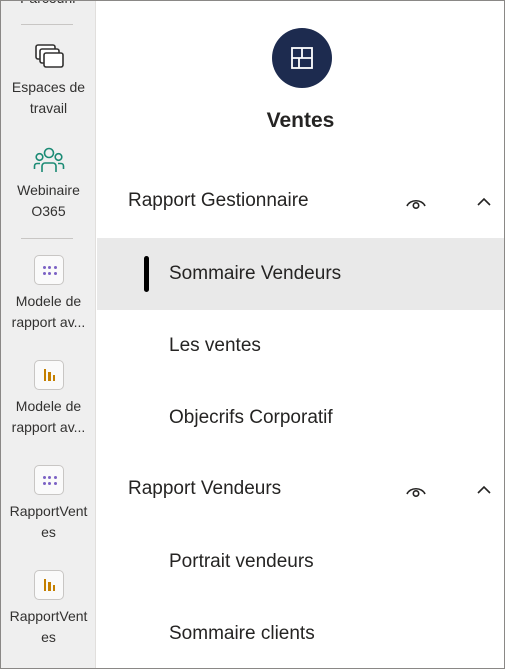  I want to click on rail-item-rapportventes-1: RapportVent es, so click(48, 504).